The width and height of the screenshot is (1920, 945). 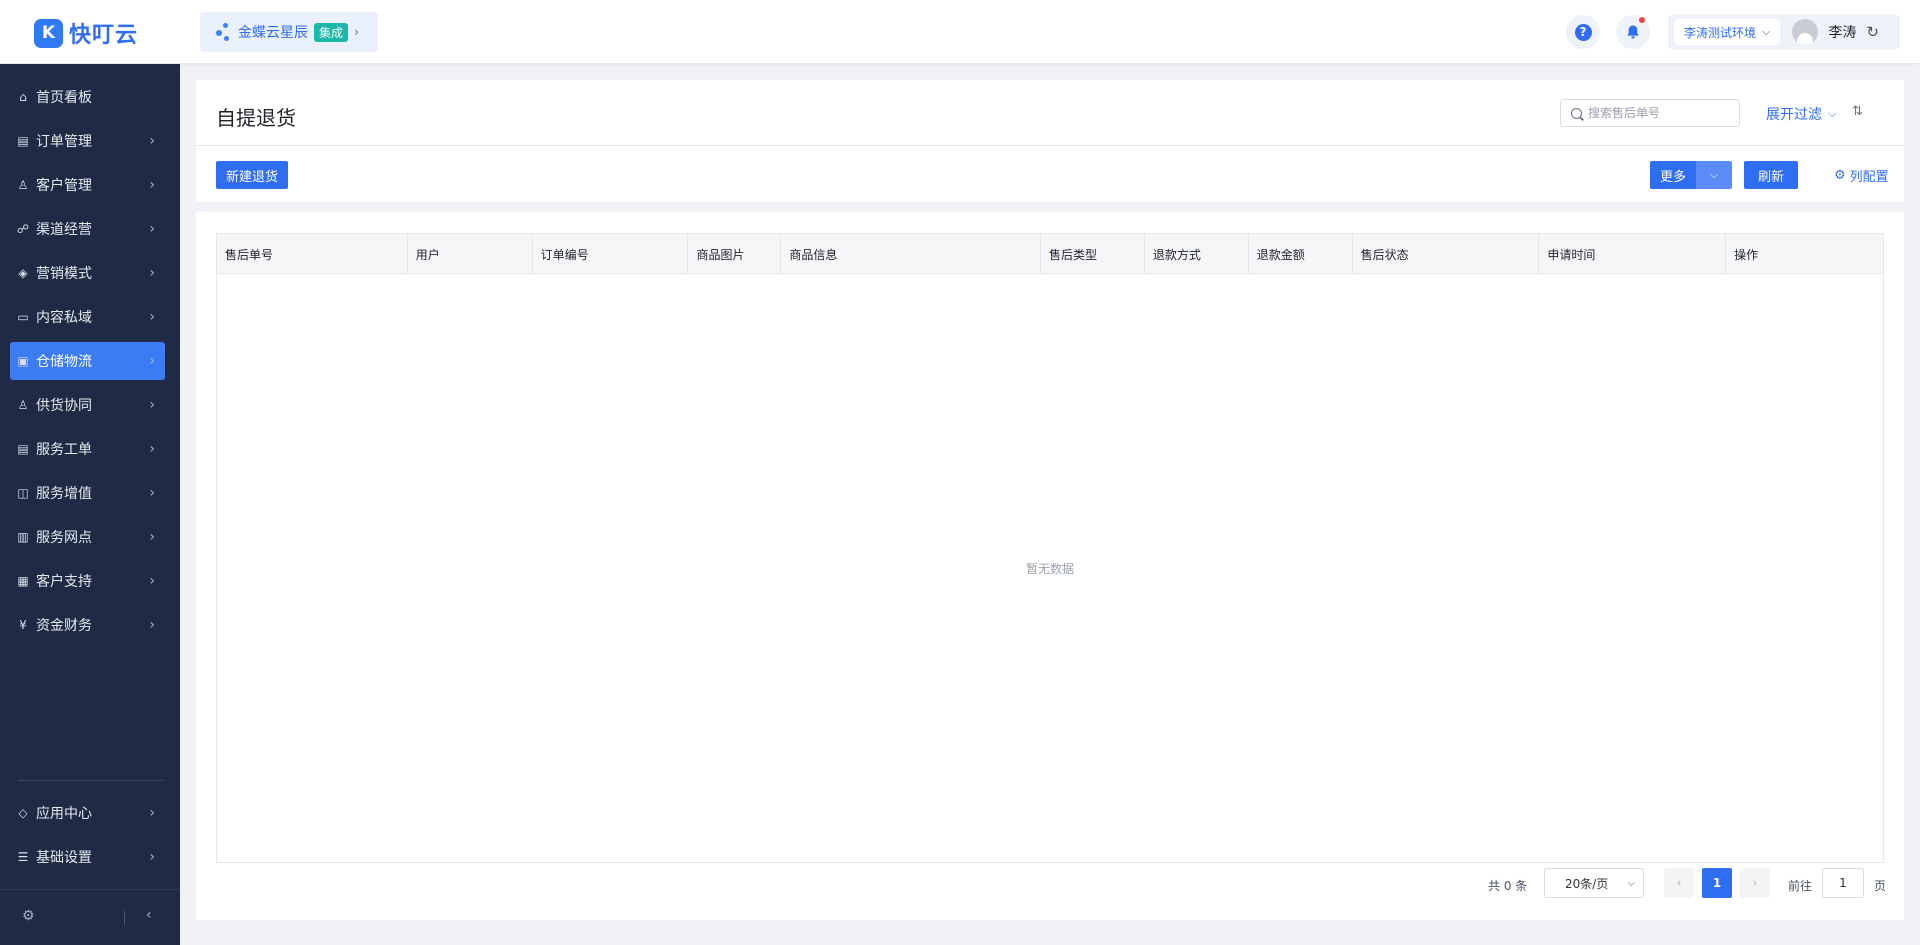 I want to click on supply-icon: ♙, so click(x=23, y=405).